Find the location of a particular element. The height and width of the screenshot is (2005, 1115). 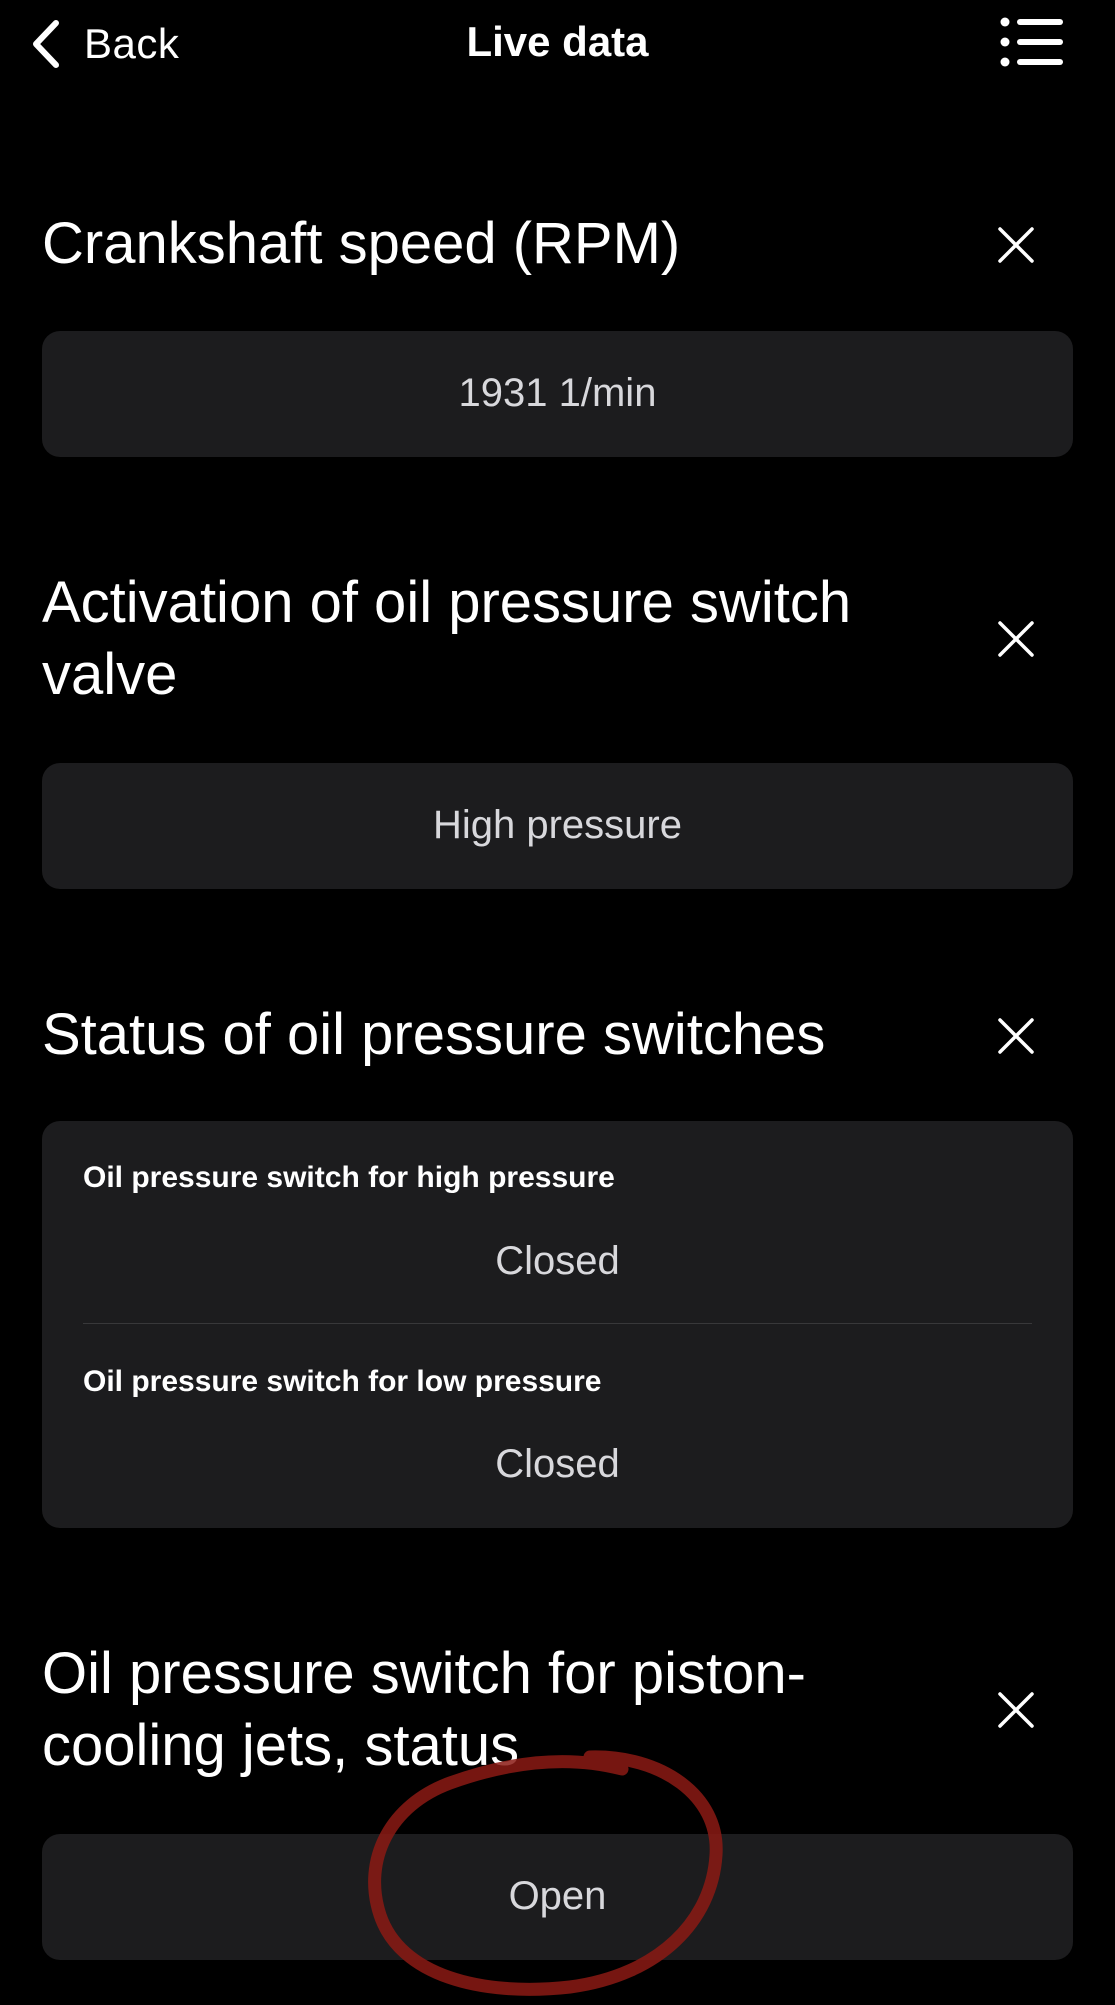

remove-crankshaft-speed-button is located at coordinates (1016, 245).